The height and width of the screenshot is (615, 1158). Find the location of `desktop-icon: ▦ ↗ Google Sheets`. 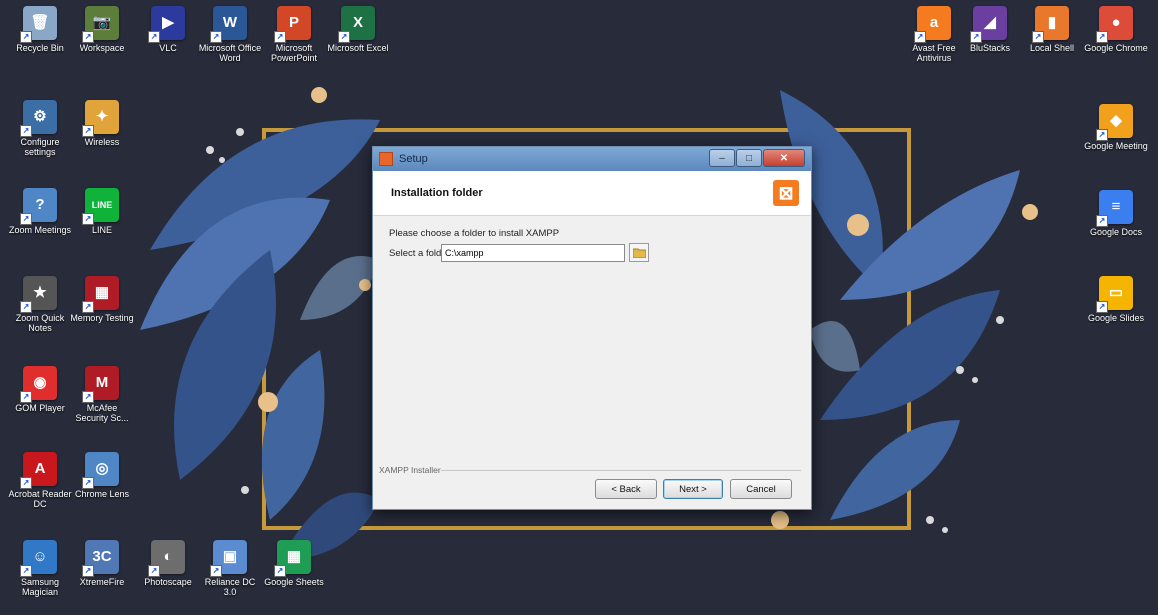

desktop-icon: ▦ ↗ Google Sheets is located at coordinates (294, 563).